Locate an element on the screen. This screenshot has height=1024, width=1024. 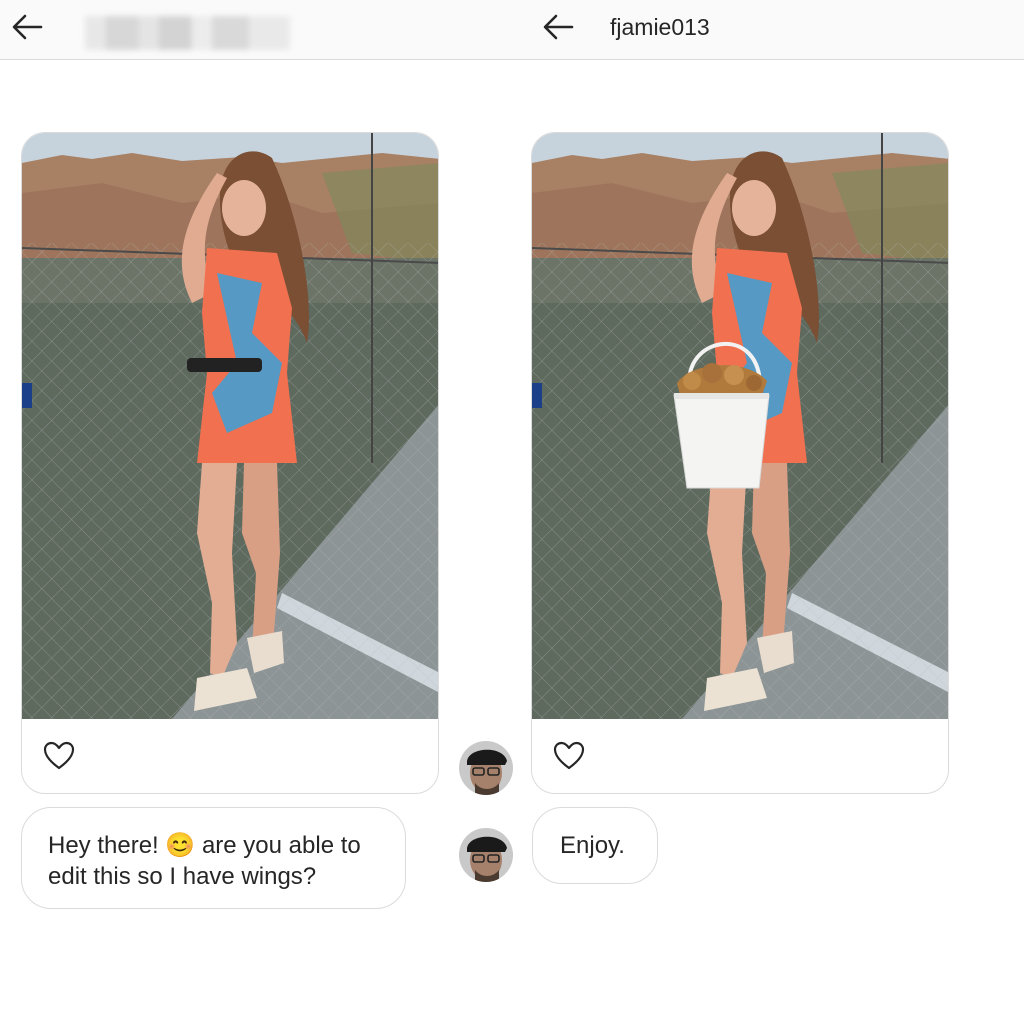
smiling-face-emoji-icon: 😊 is located at coordinates (180, 845).